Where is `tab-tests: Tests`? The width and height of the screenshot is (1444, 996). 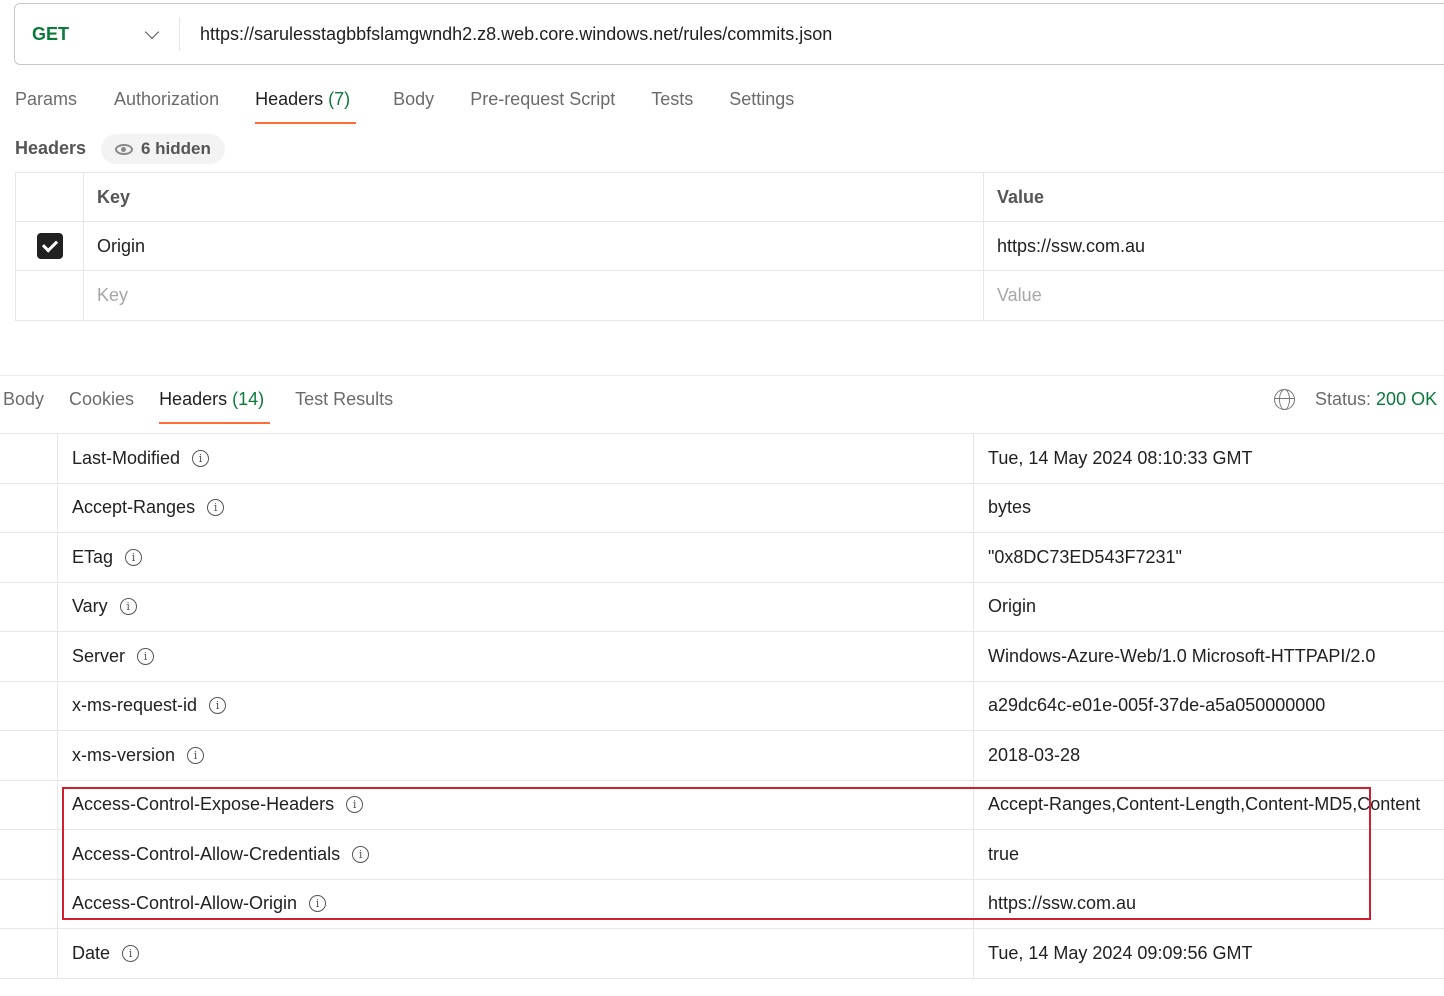
tab-tests: Tests is located at coordinates (672, 106).